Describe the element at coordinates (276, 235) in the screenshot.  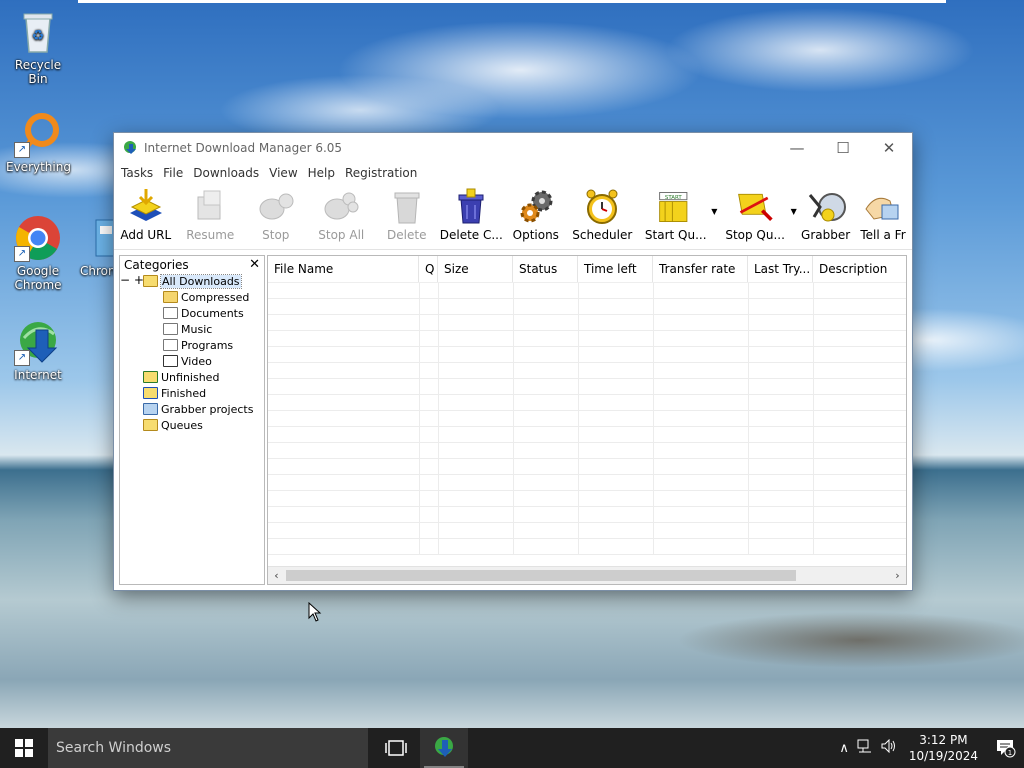
I see `toolbar-label: Stop` at that location.